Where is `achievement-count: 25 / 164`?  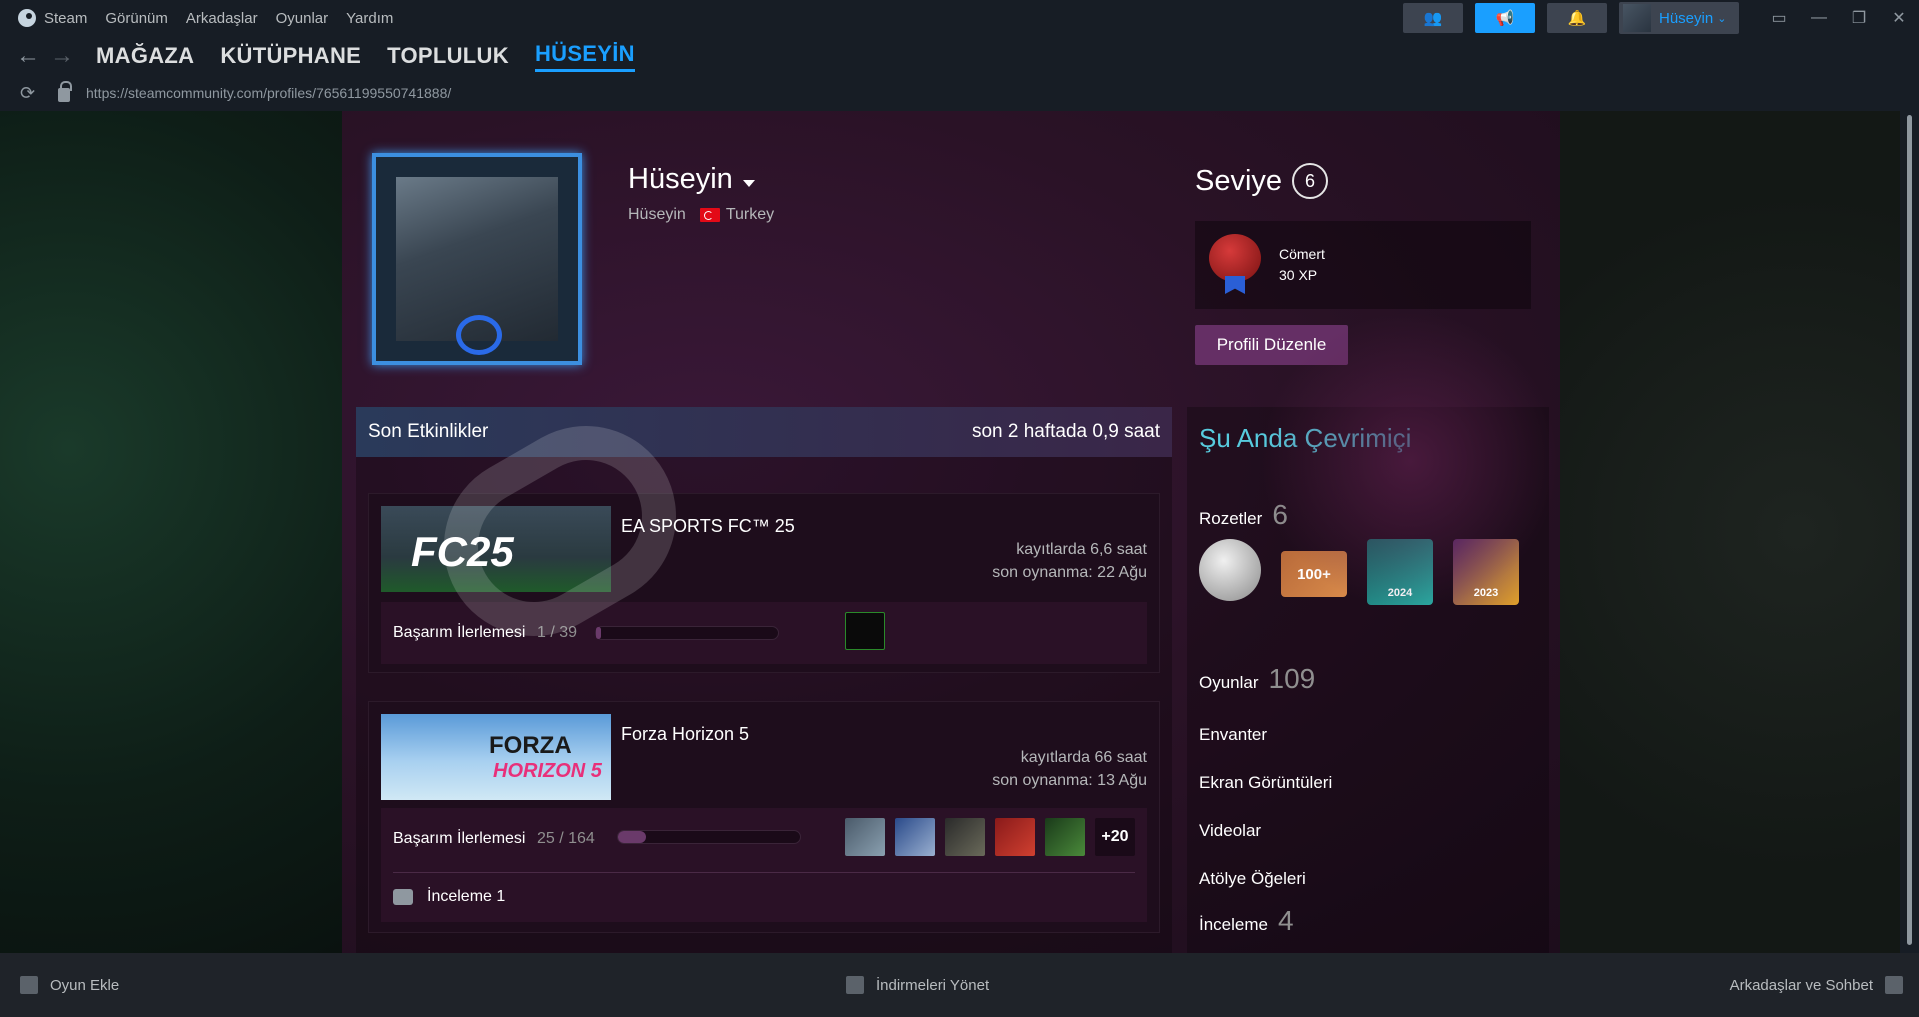
achievement-count: 25 / 164 is located at coordinates (566, 838).